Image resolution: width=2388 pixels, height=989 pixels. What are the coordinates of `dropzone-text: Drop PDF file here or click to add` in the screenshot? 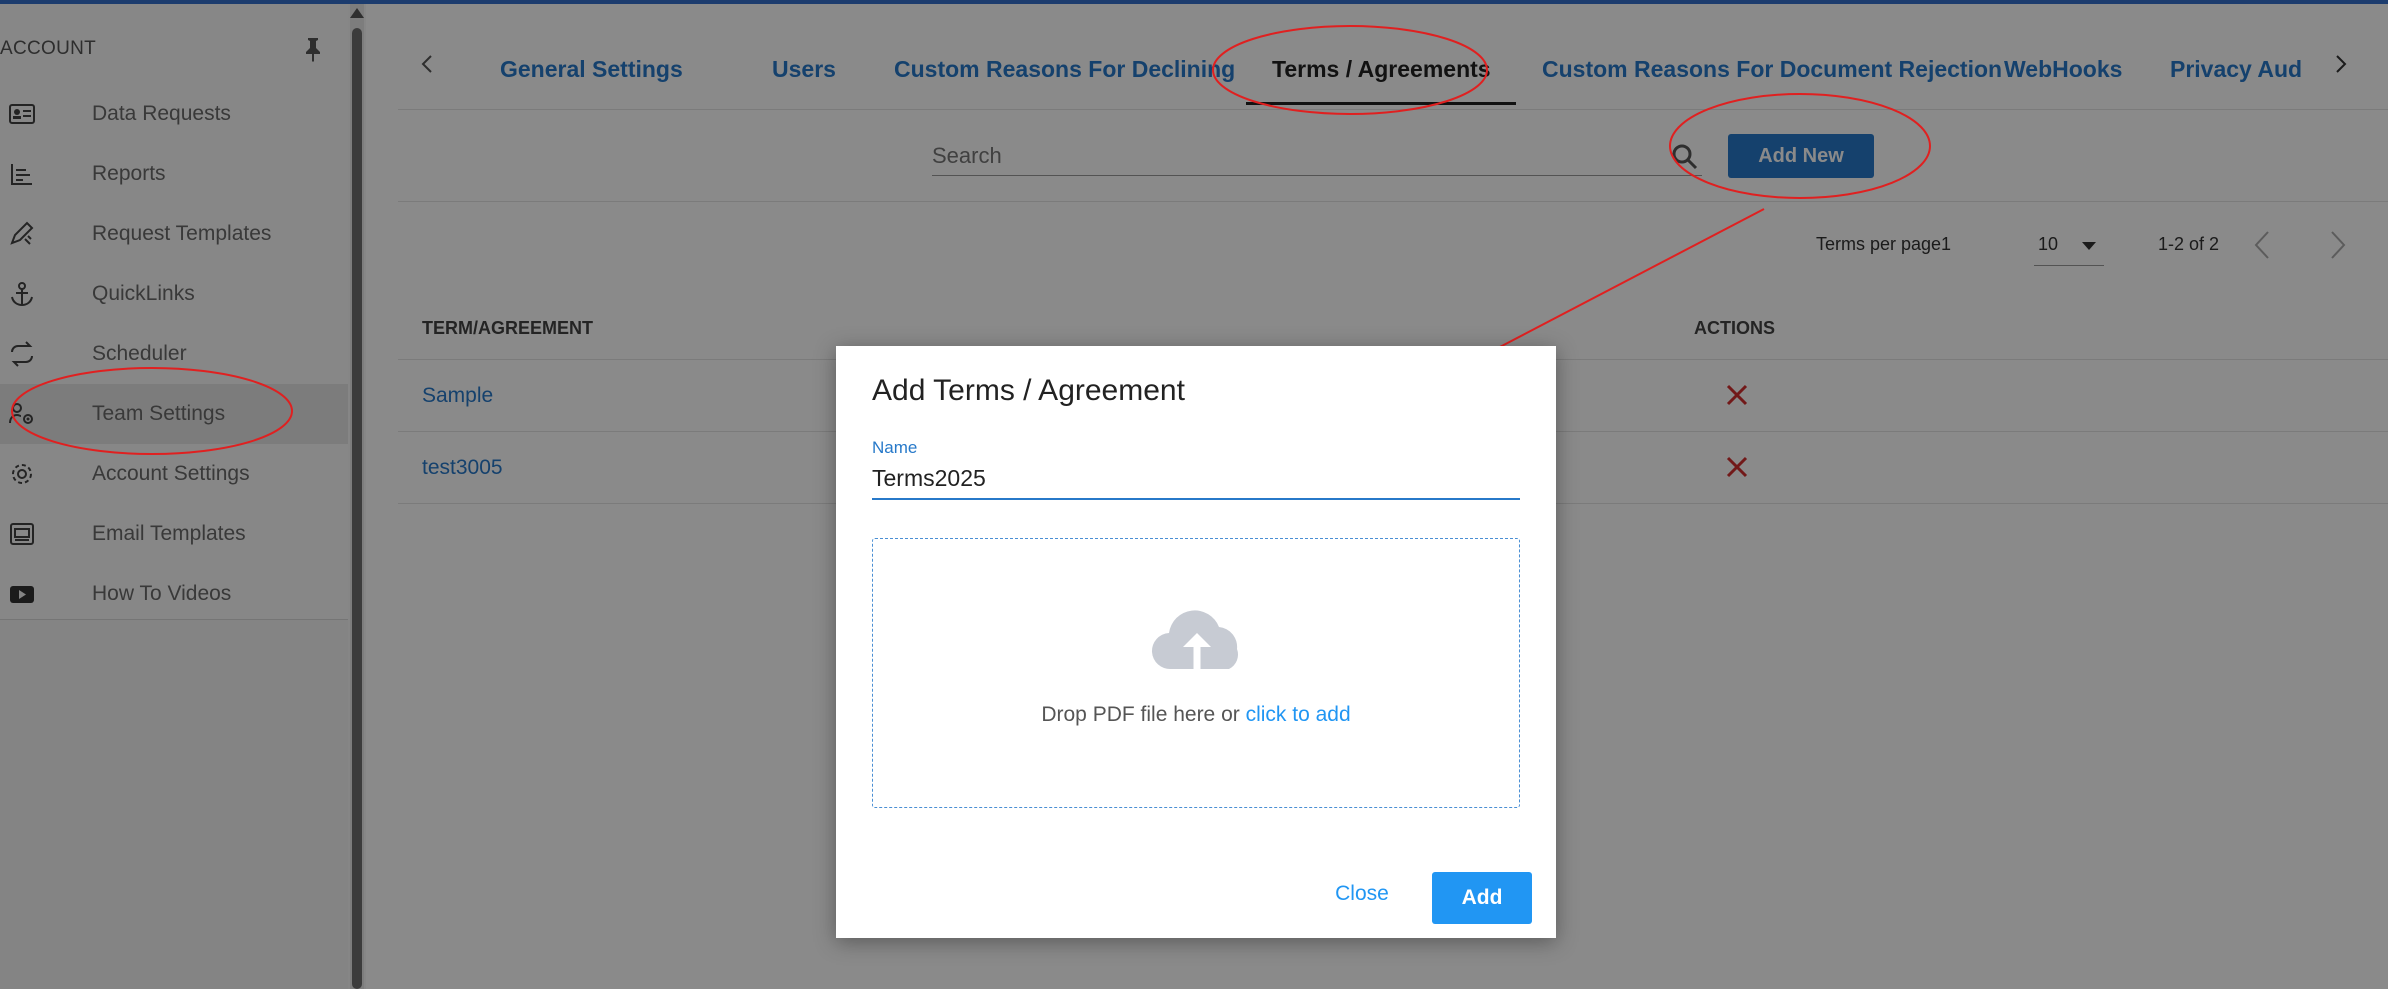 It's located at (1196, 715).